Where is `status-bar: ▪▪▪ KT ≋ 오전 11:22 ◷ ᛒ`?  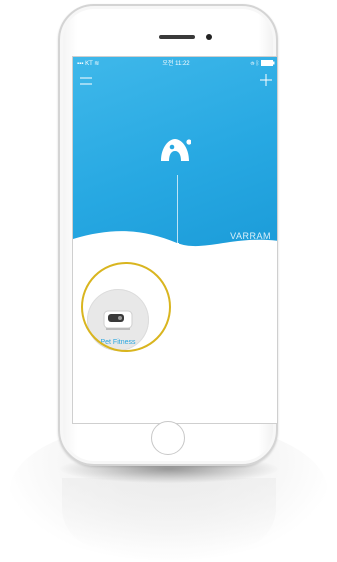 status-bar: ▪▪▪ KT ≋ 오전 11:22 ◷ ᛒ is located at coordinates (175, 64).